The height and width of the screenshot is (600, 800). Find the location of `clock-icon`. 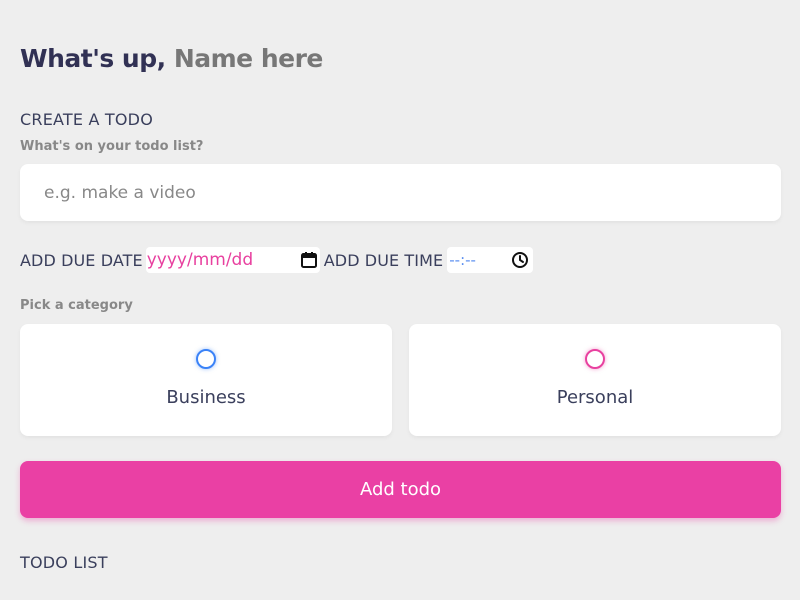

clock-icon is located at coordinates (520, 260).